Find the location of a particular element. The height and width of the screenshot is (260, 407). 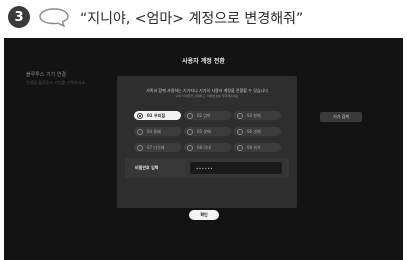

confirm-button: 확인 is located at coordinates (204, 215).